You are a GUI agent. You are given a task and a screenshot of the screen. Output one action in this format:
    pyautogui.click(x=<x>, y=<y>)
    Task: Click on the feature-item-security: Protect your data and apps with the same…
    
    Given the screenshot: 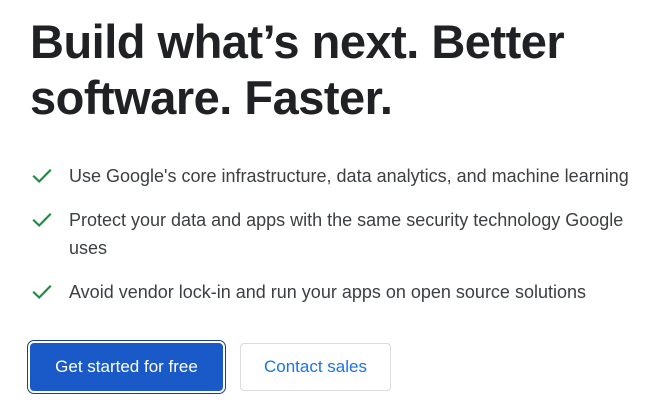 What is the action you would take?
    pyautogui.click(x=340, y=234)
    